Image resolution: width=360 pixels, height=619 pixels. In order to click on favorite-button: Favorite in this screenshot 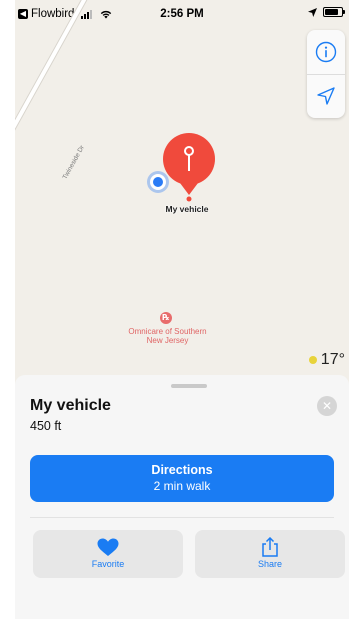, I will do `click(108, 554)`.